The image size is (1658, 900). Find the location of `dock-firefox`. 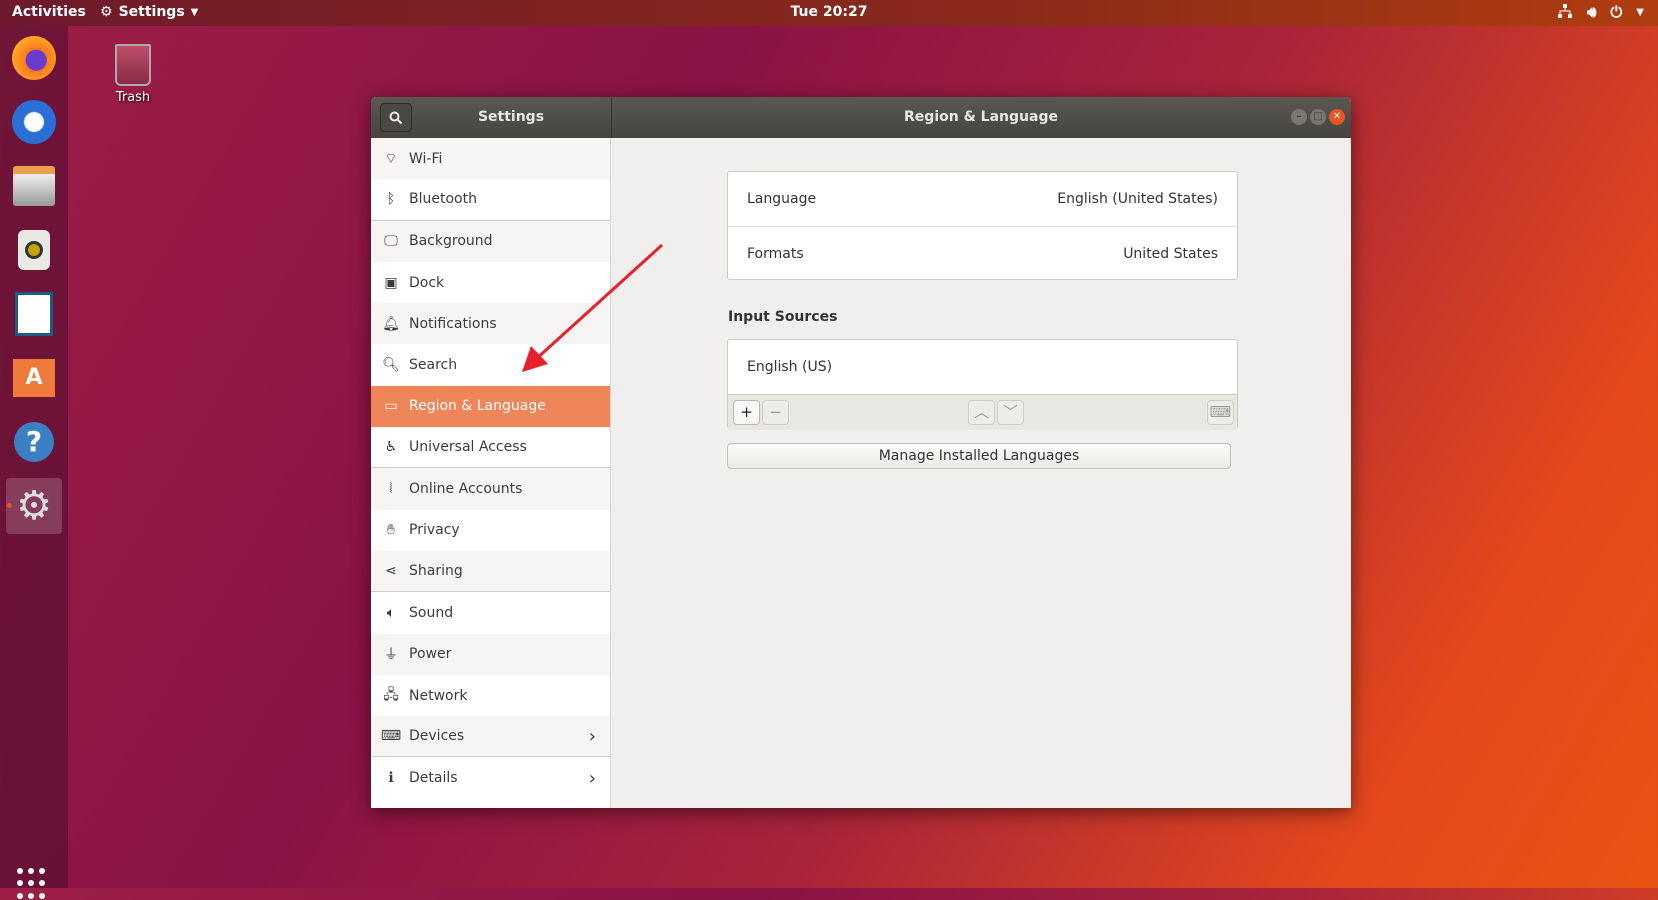

dock-firefox is located at coordinates (34, 58).